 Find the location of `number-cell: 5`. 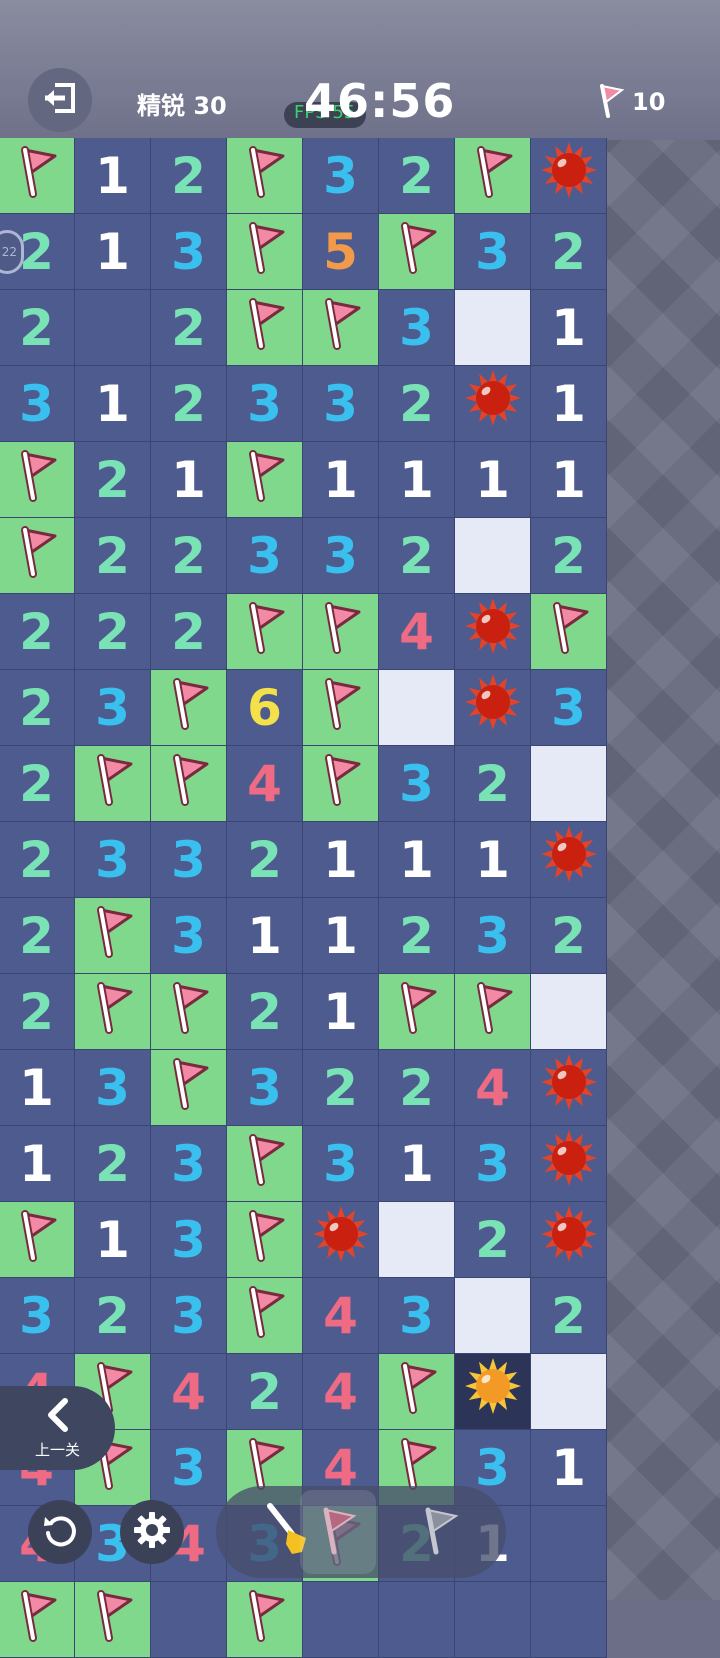

number-cell: 5 is located at coordinates (341, 252).